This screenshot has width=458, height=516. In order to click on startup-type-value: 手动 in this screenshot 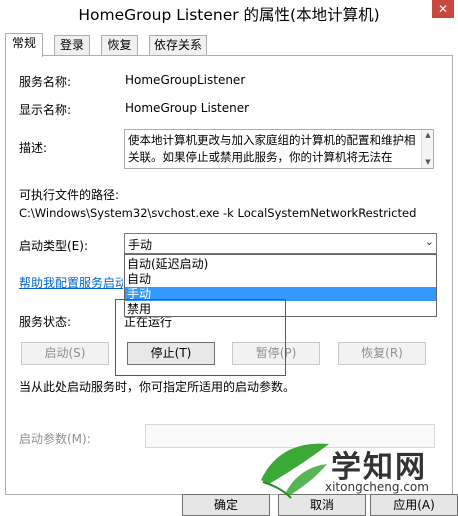, I will do `click(140, 245)`.